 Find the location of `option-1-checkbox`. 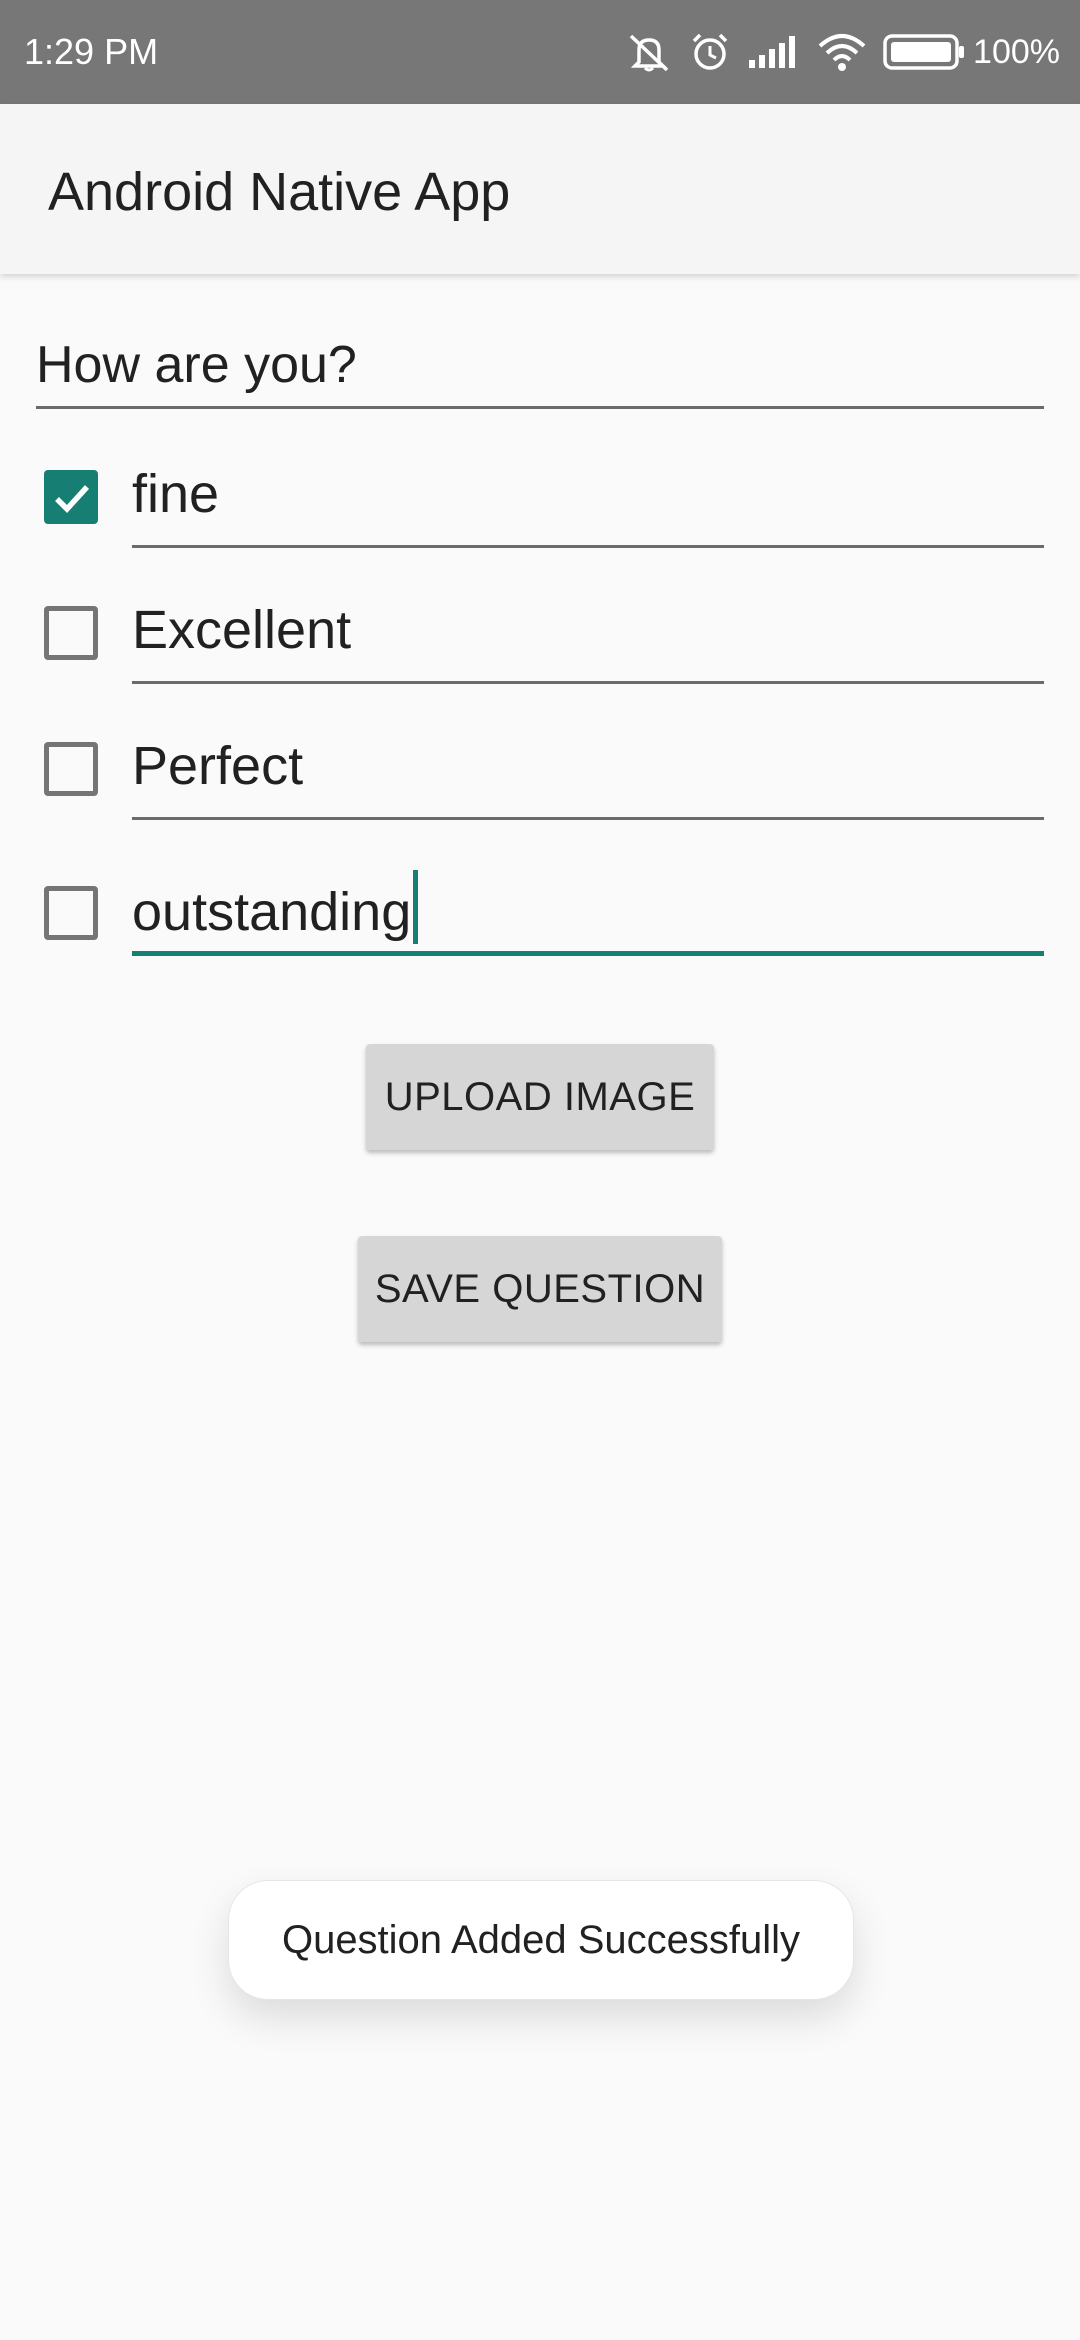

option-1-checkbox is located at coordinates (71, 497).